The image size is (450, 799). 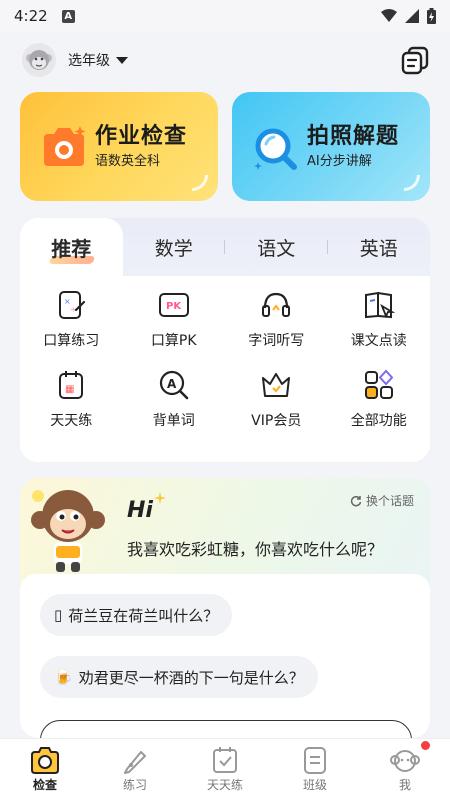 I want to click on tab-math: 数学, so click(x=174, y=247).